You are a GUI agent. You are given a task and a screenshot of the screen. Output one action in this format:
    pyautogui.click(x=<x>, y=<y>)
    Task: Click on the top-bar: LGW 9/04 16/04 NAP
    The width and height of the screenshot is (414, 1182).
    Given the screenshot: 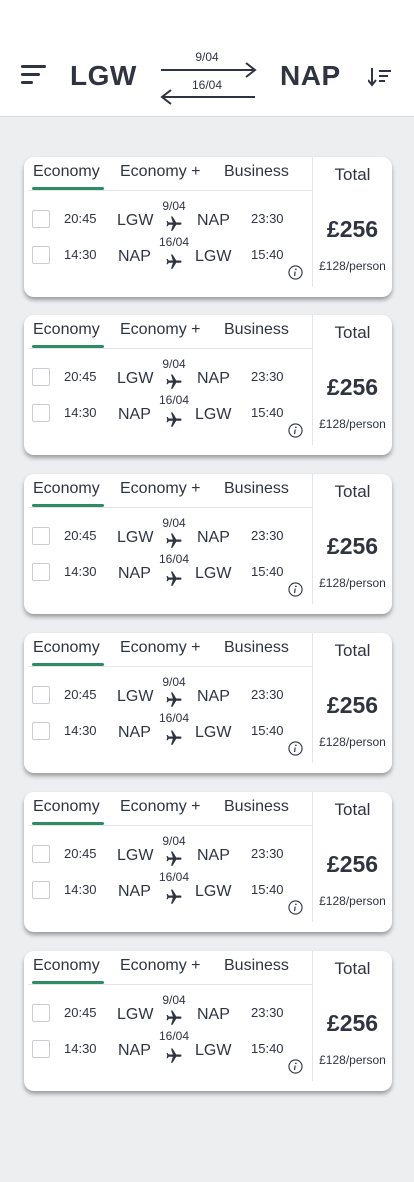 What is the action you would take?
    pyautogui.click(x=207, y=58)
    